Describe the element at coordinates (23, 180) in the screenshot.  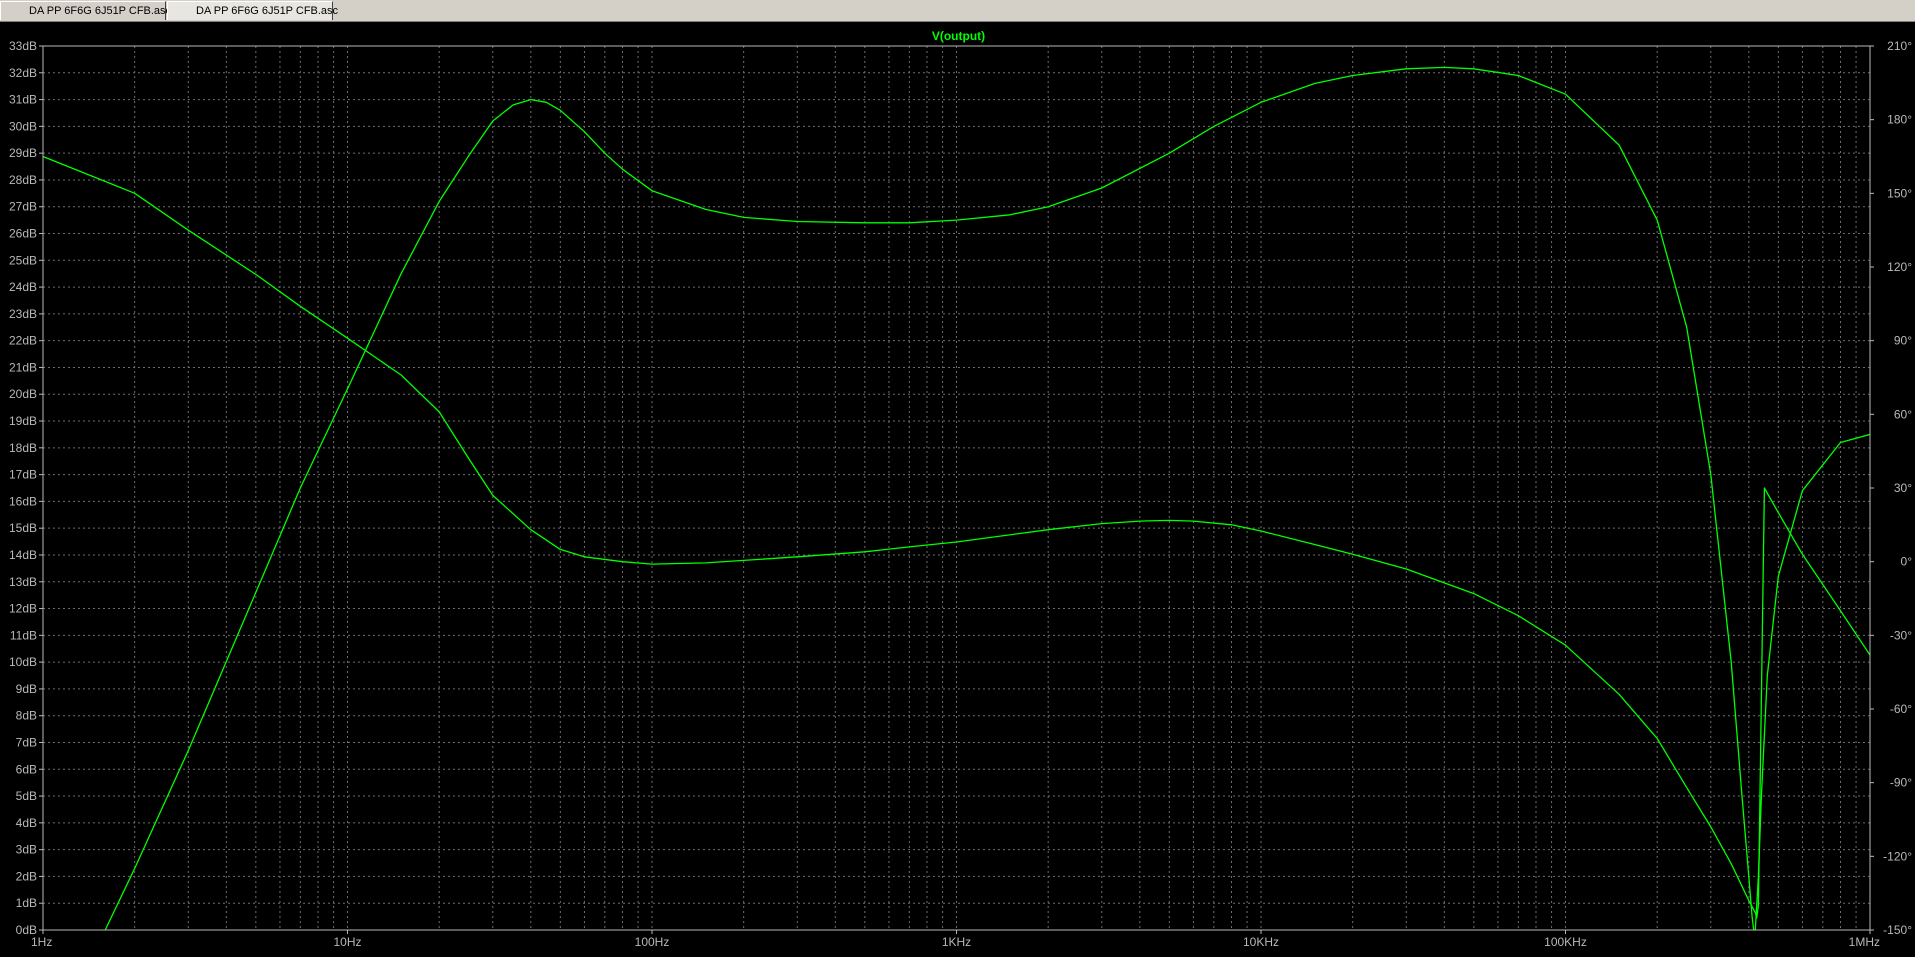
I see `y-left-tick-label: 28dB` at that location.